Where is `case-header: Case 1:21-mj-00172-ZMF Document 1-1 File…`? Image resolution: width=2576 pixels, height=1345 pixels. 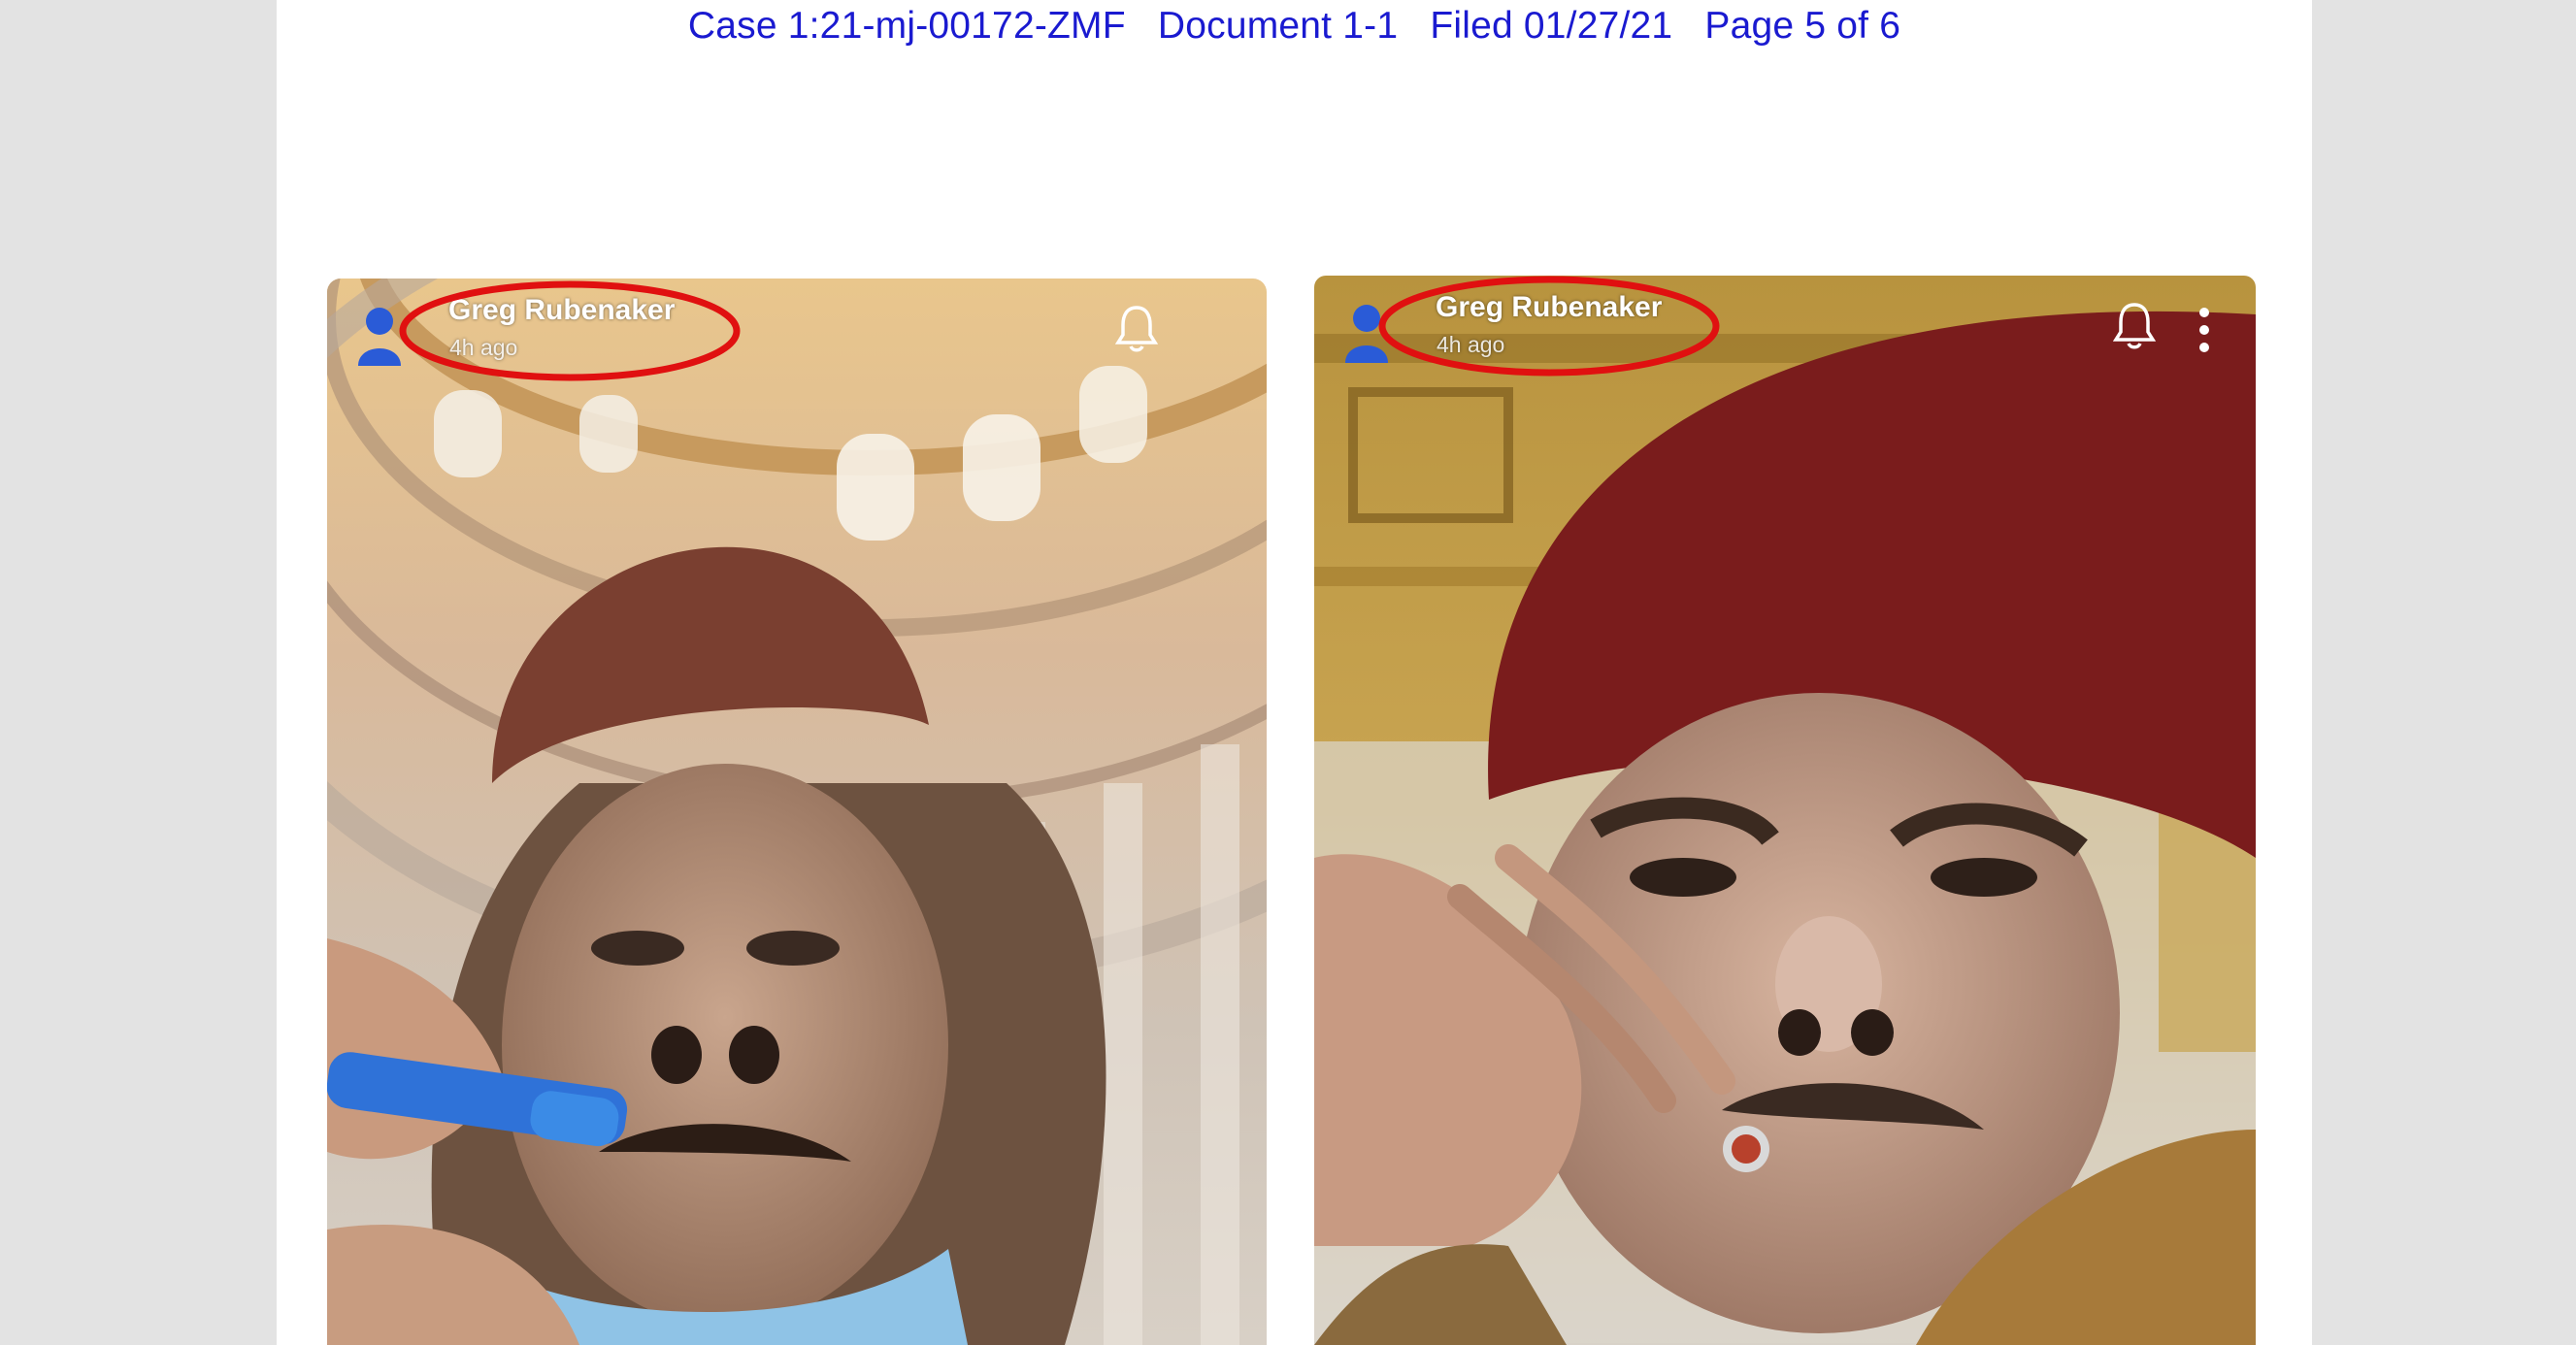 case-header: Case 1:21-mj-00172-ZMF Document 1-1 File… is located at coordinates (1294, 26).